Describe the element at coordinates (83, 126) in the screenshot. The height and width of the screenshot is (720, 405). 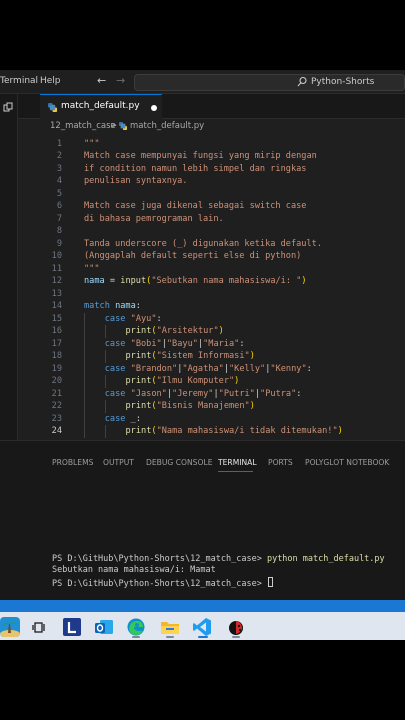
I see `breadcrumb-folder: 12_match_case` at that location.